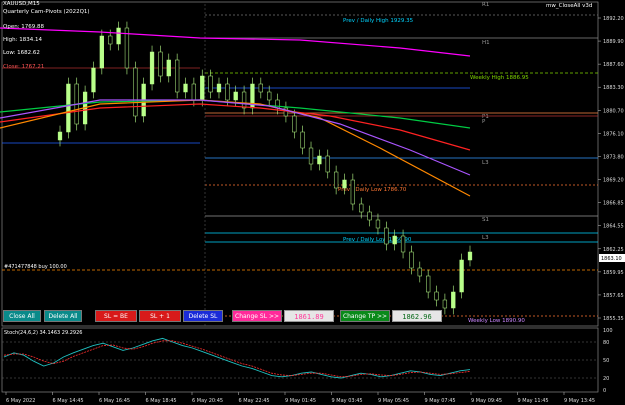  What do you see at coordinates (486, 43) in the screenshot?
I see `level-label: H1` at bounding box center [486, 43].